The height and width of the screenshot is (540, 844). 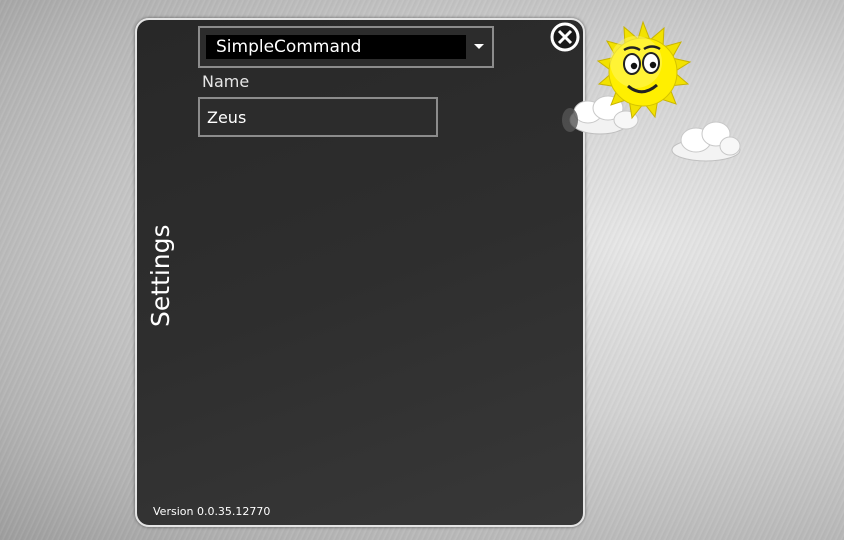 I want to click on weather-widget, so click(x=651, y=95).